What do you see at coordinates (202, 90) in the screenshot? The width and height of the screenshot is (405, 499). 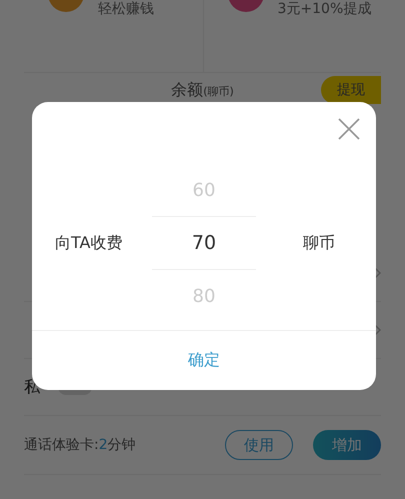 I see `balance-label: 余额(聊币)` at bounding box center [202, 90].